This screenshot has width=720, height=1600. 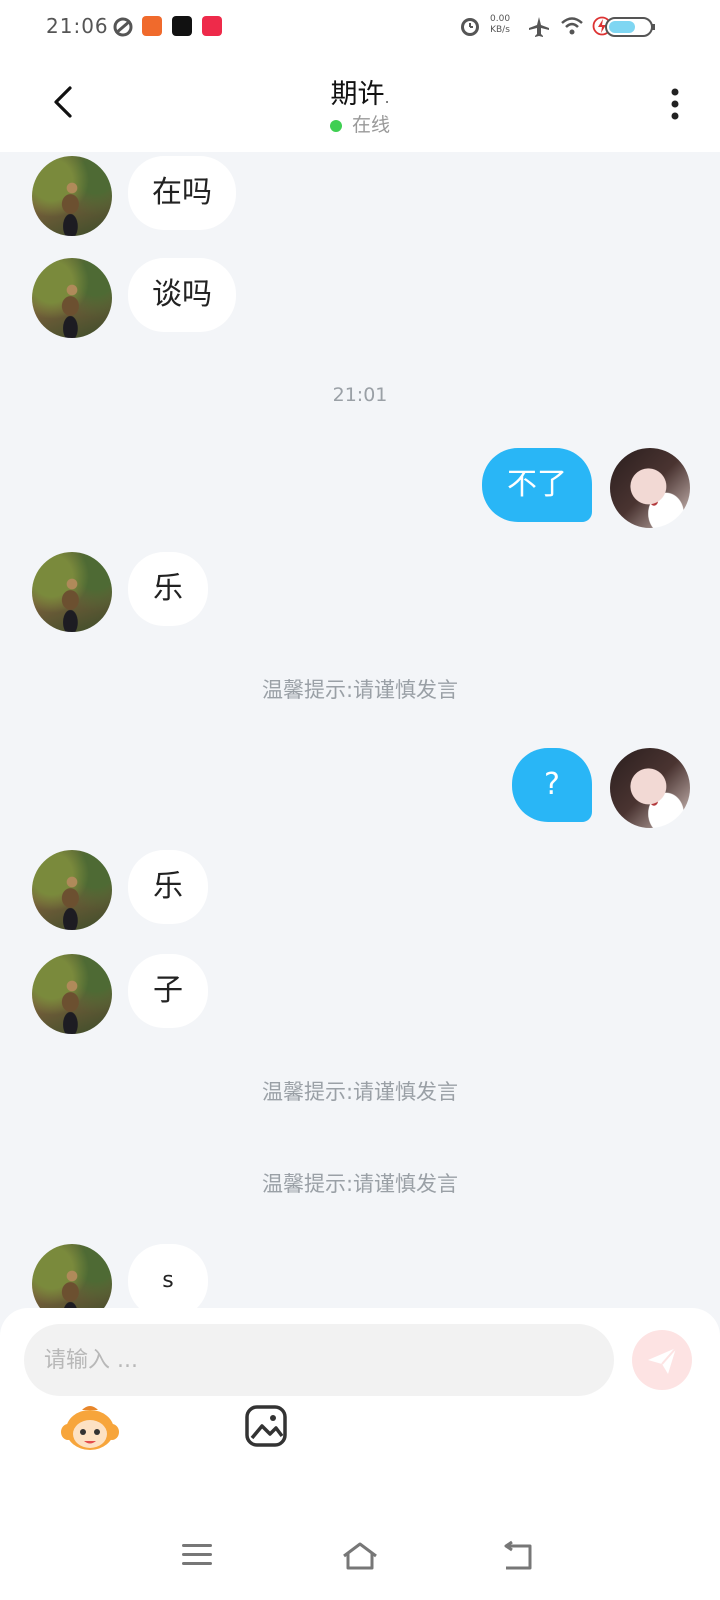 What do you see at coordinates (370, 125) in the screenshot?
I see `online-status-text: 在线` at bounding box center [370, 125].